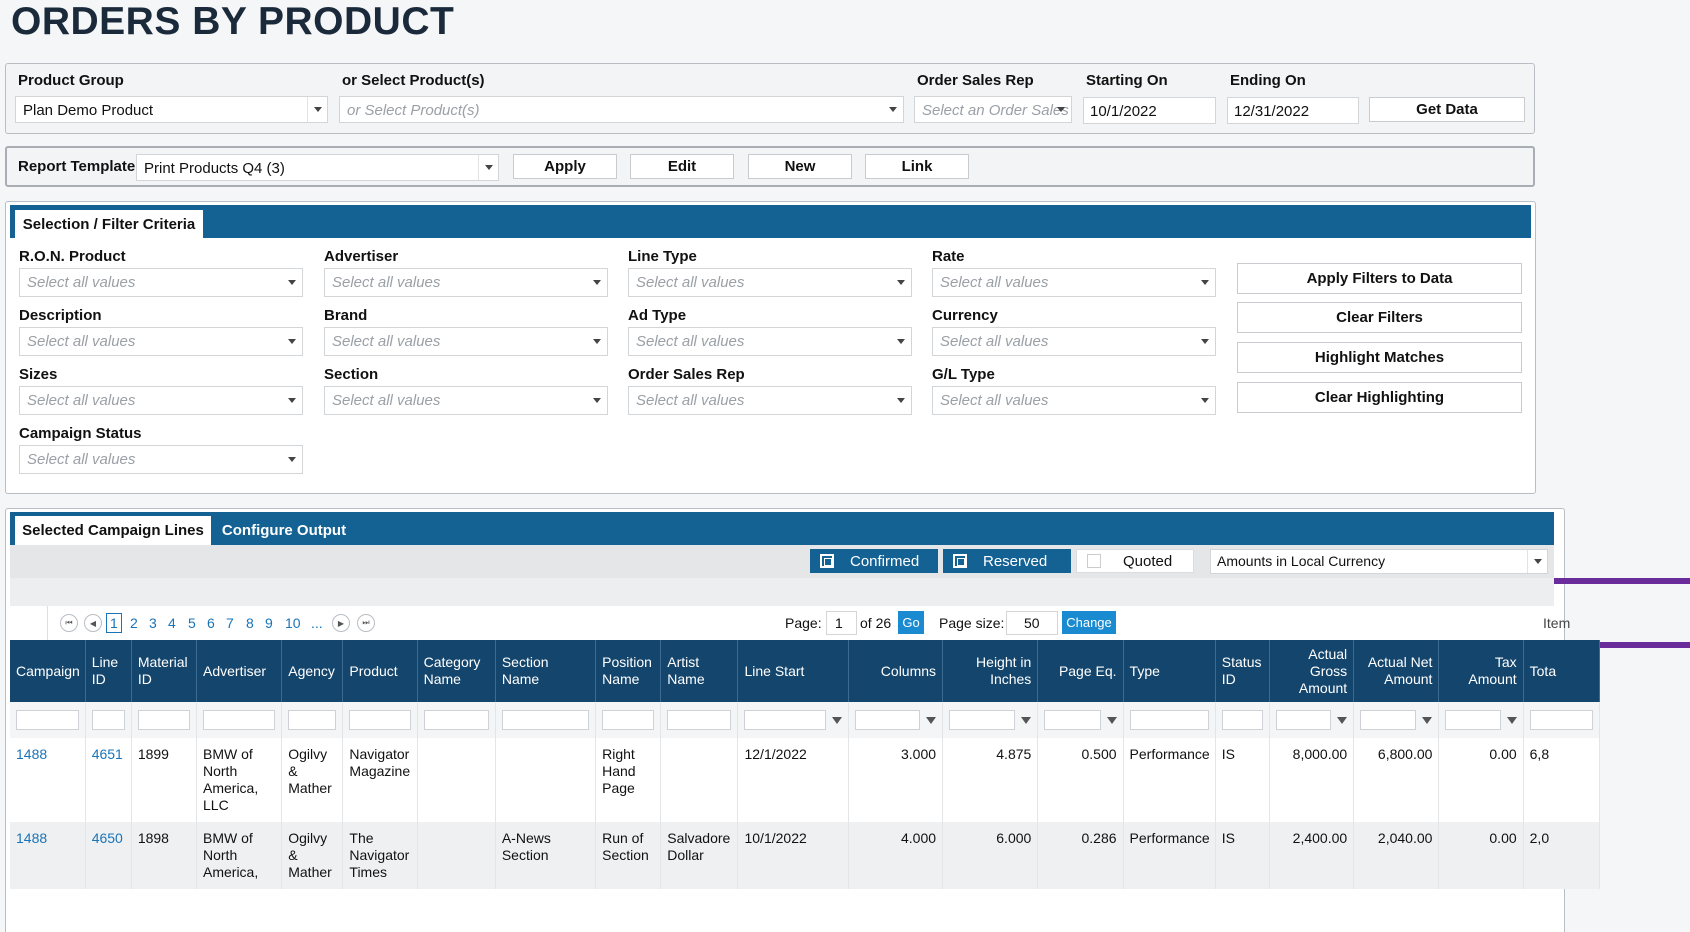 This screenshot has height=932, width=1690. I want to click on select-products-input: or Select Product(s), so click(621, 109).